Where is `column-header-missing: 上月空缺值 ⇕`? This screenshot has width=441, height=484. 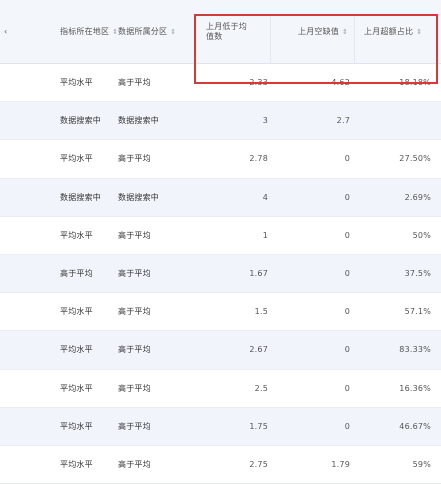
column-header-missing: 上月空缺值 ⇕ is located at coordinates (335, 31).